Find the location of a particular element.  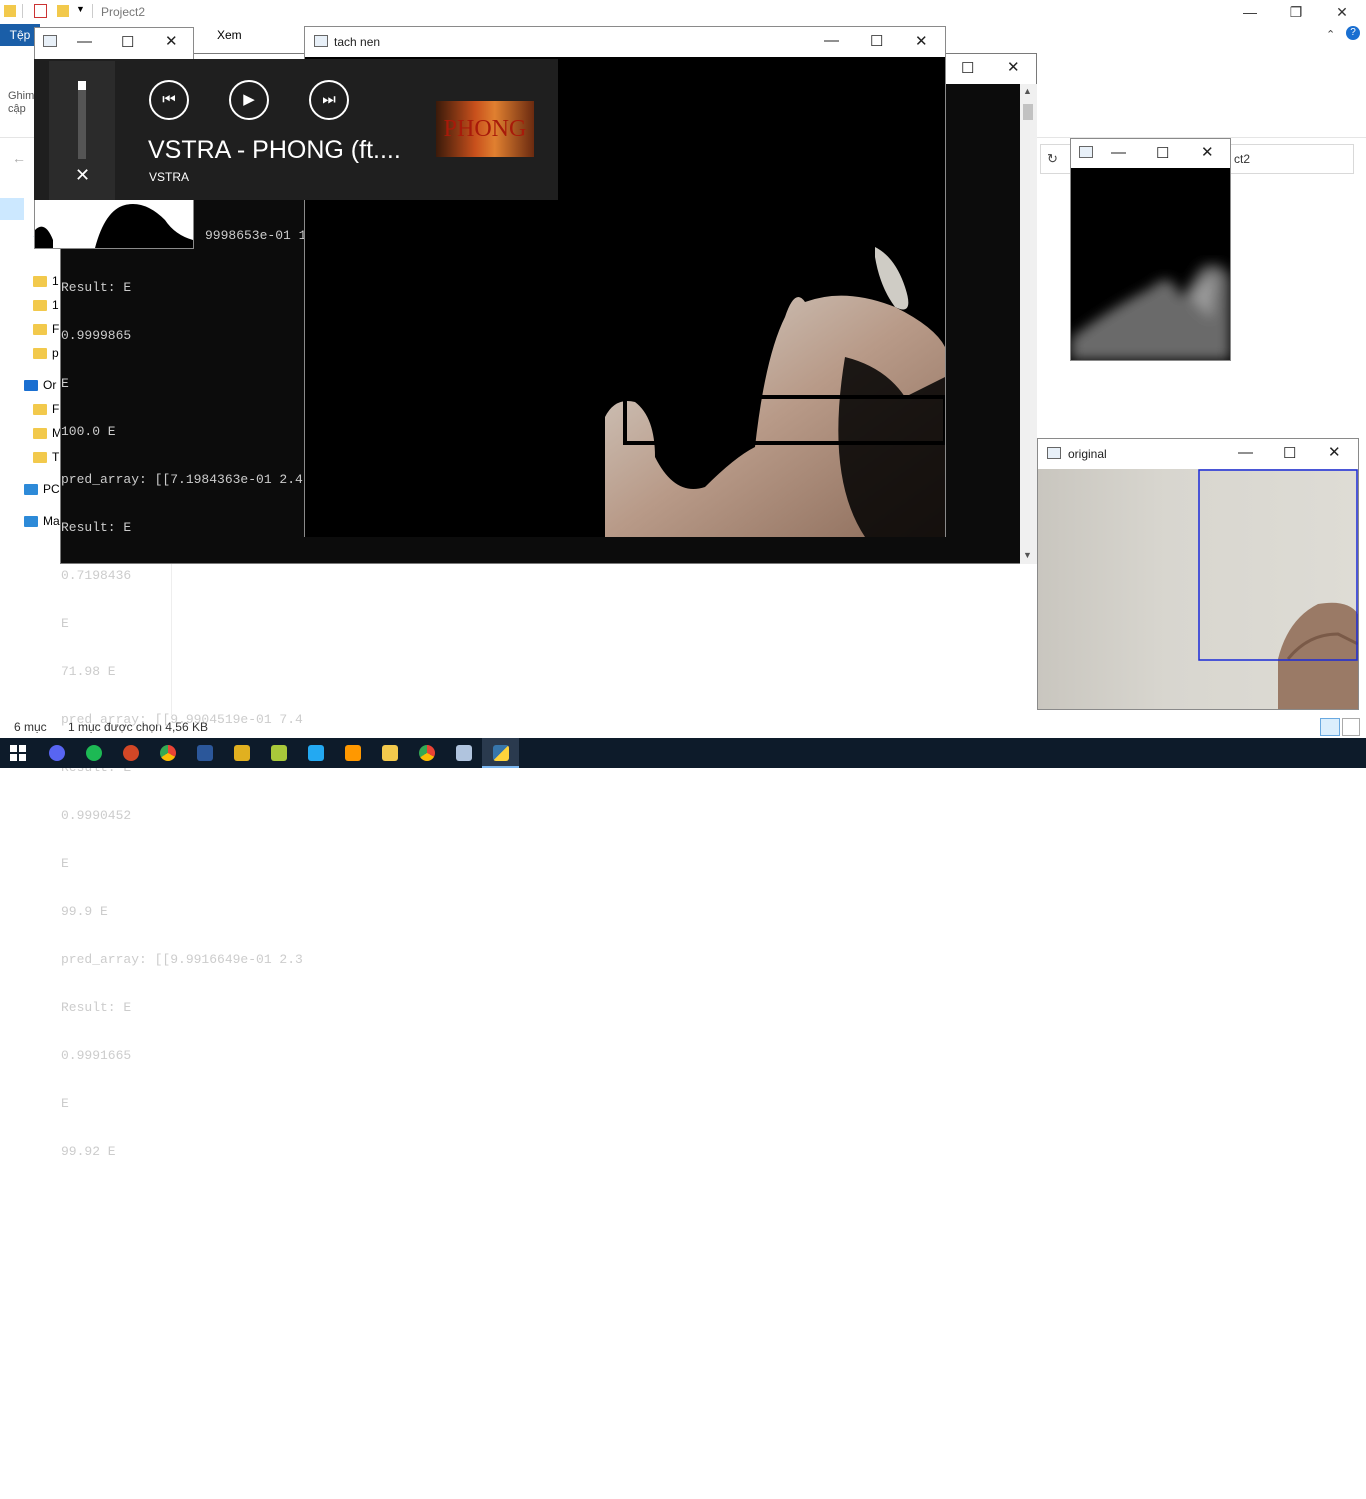

volume-panel: ✕ is located at coordinates (82, 130).